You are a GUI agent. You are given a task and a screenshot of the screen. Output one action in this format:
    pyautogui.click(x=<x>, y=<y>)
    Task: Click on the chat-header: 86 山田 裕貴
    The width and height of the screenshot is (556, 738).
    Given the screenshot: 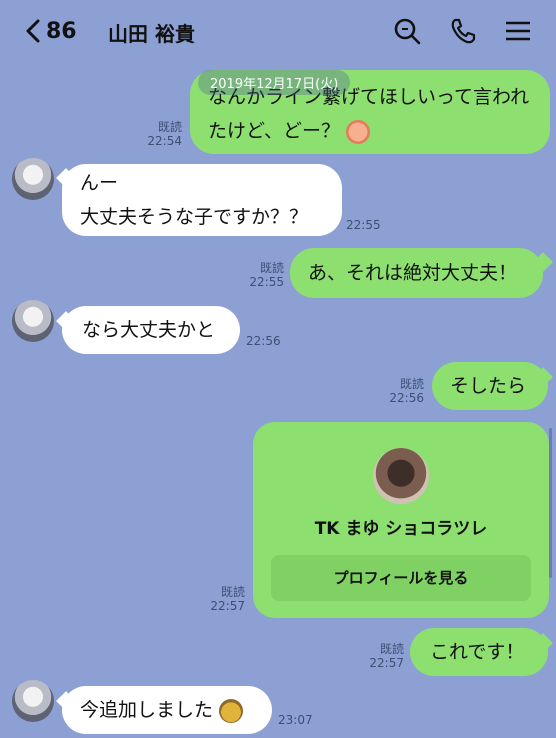 What is the action you would take?
    pyautogui.click(x=278, y=31)
    